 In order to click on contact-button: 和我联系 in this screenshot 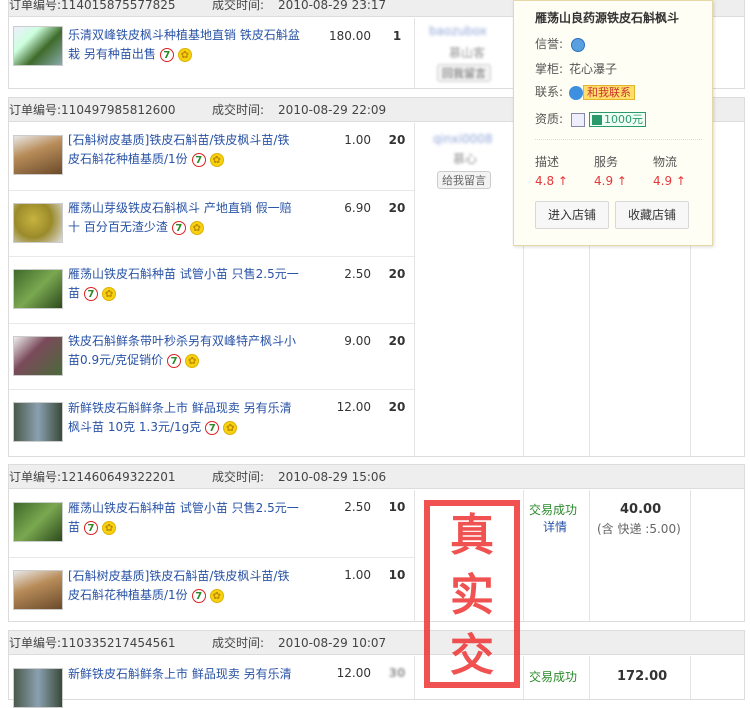, I will do `click(609, 92)`.